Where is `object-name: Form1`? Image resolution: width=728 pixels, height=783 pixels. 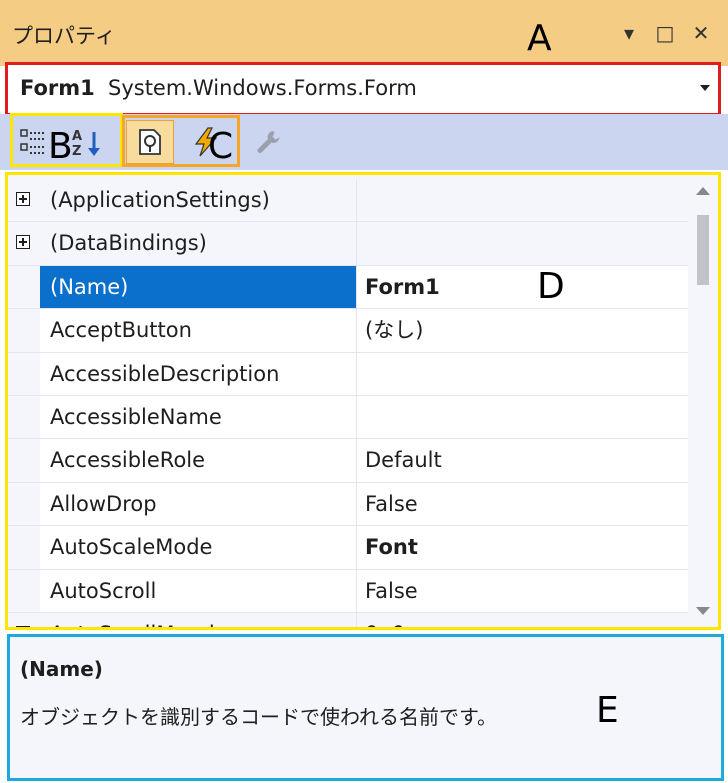
object-name: Form1 is located at coordinates (57, 88).